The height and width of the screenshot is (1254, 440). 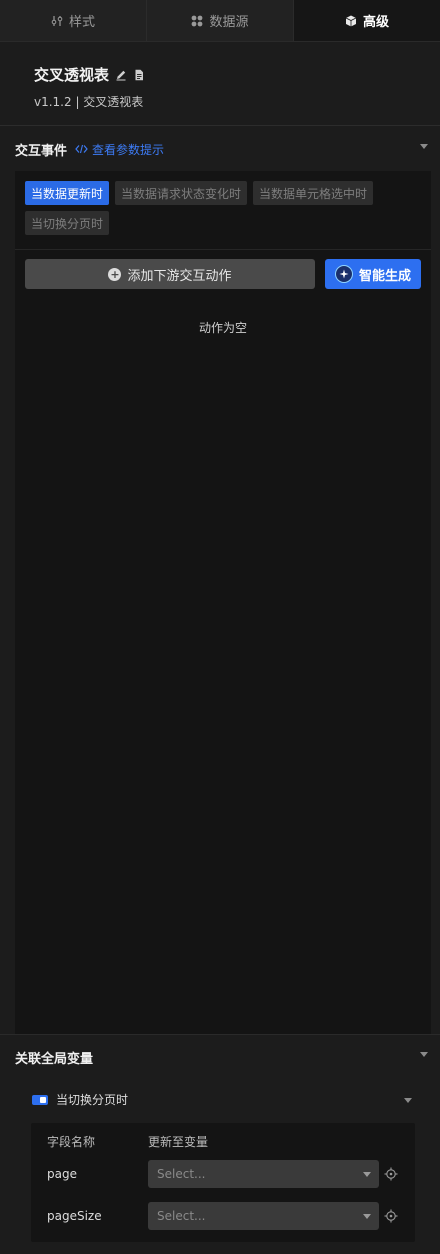 I want to click on add-action-button: + 添加下游交互动作, so click(x=170, y=274).